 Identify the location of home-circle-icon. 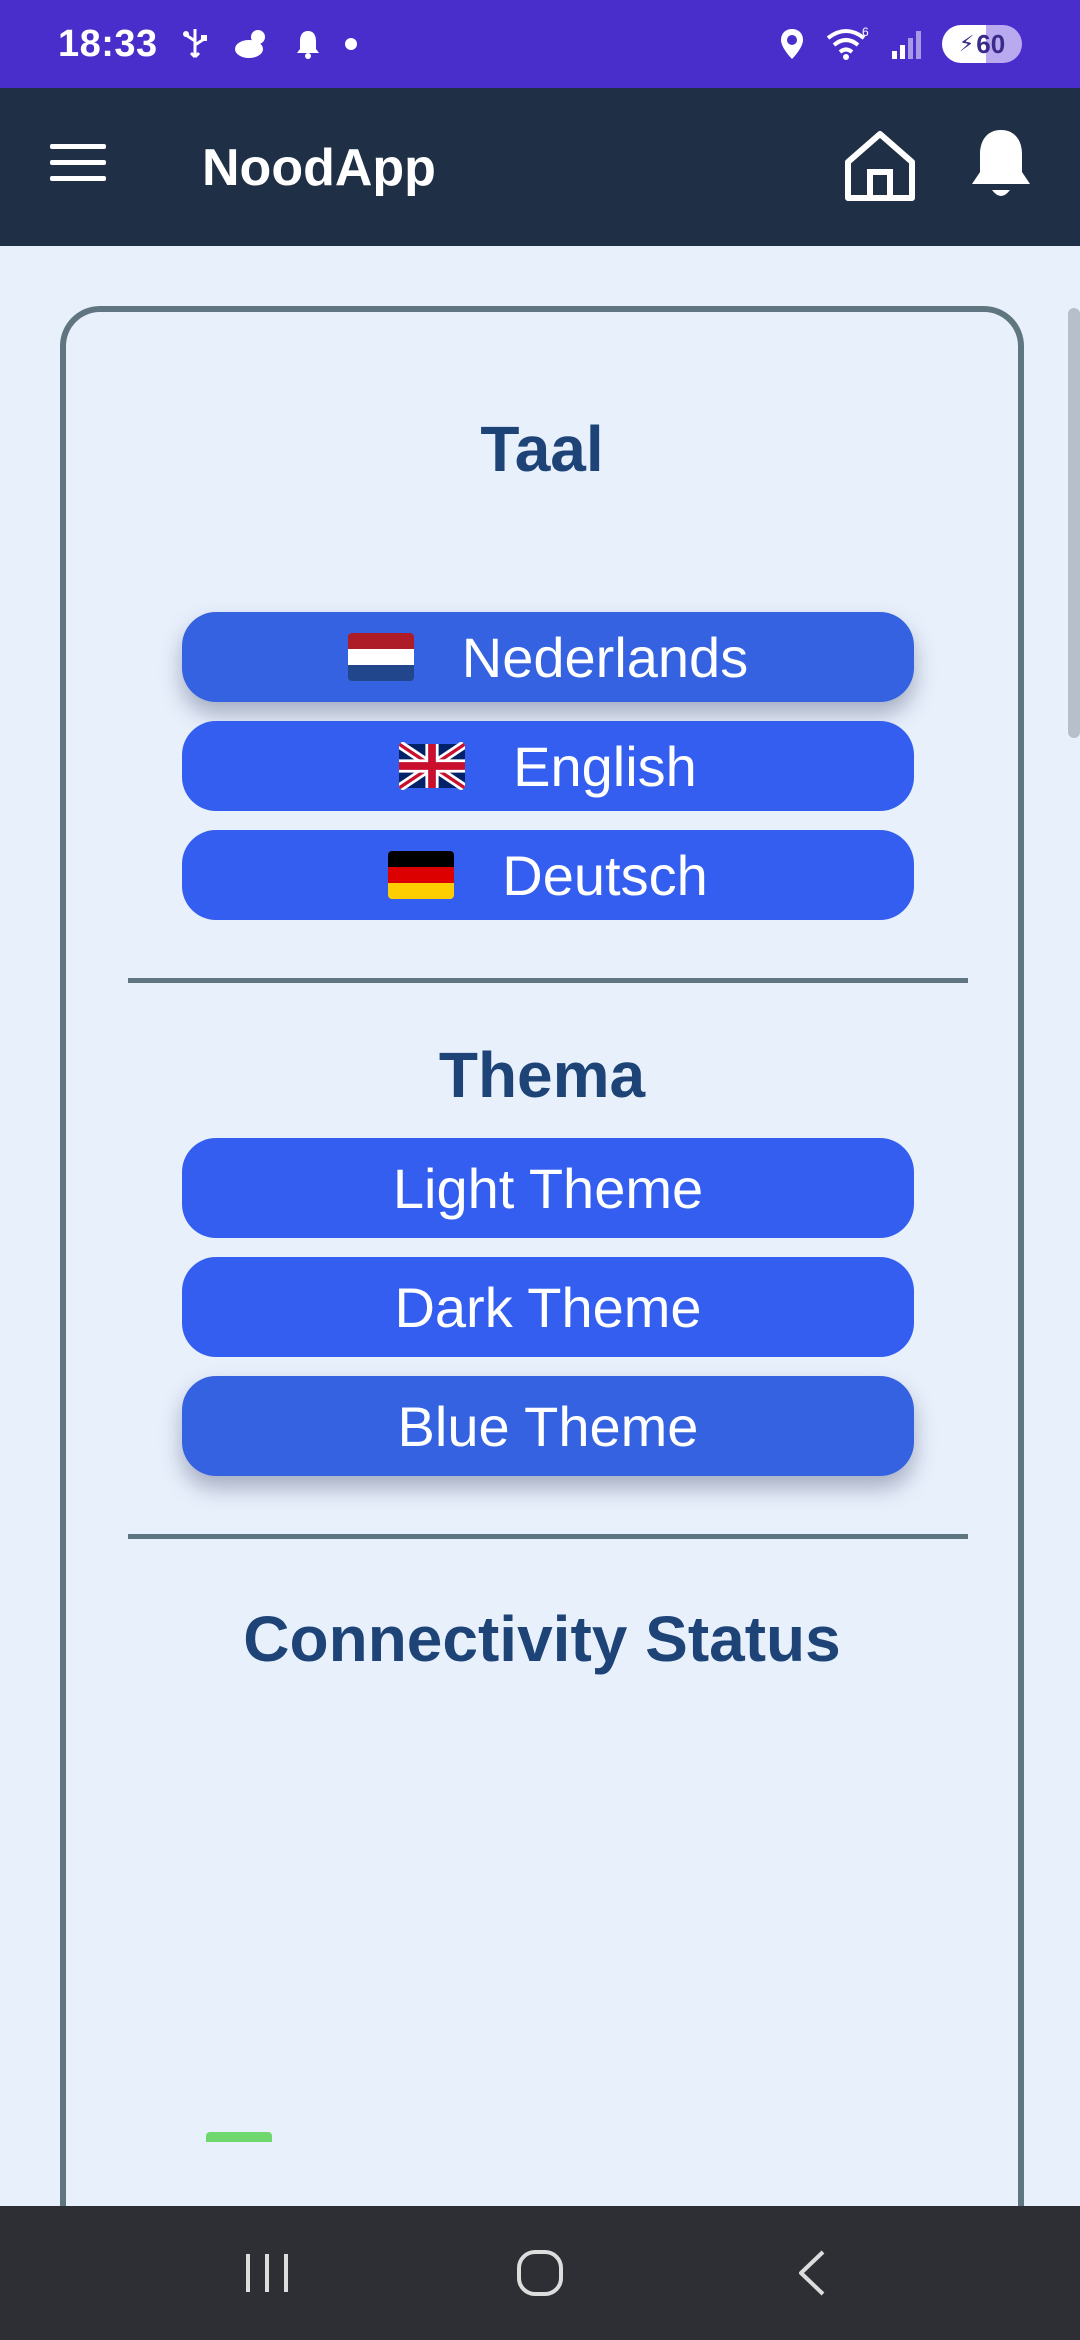
(539, 2273).